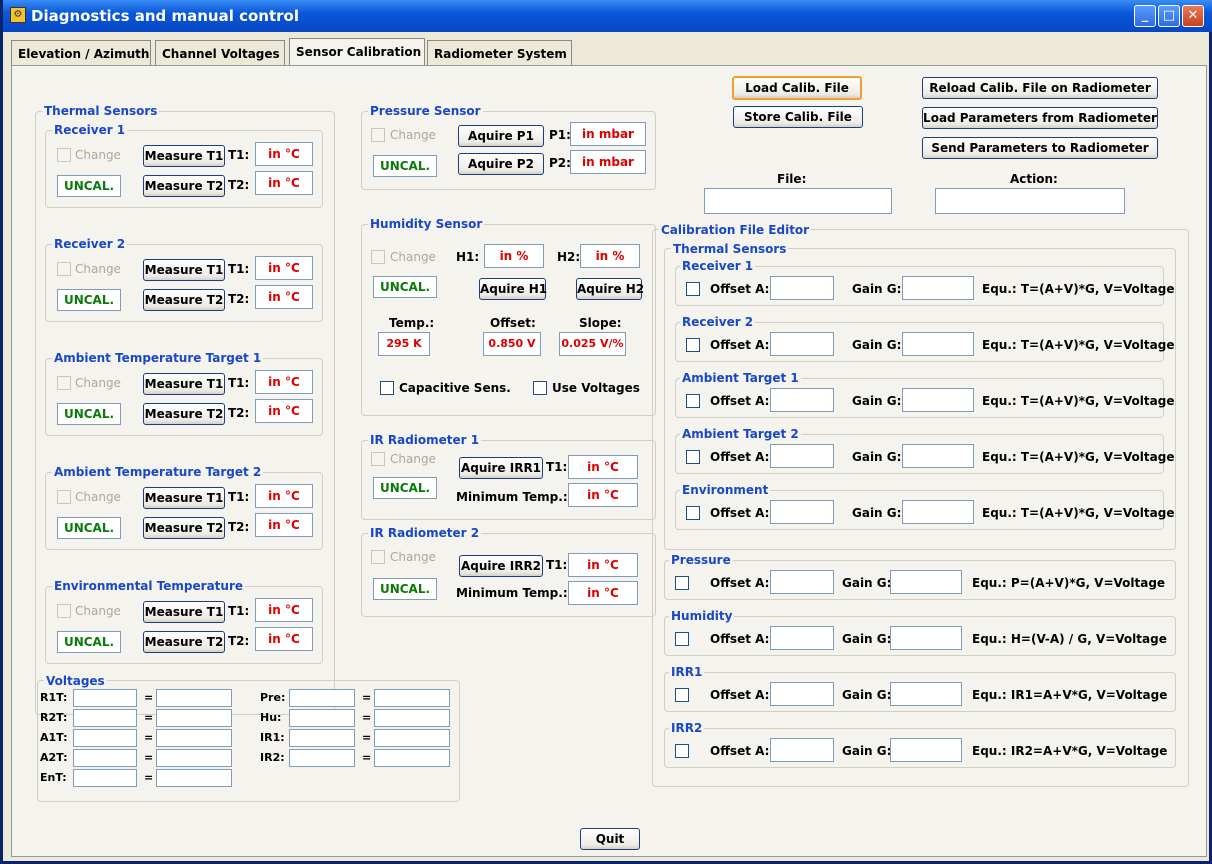 The image size is (1212, 864). I want to click on editor-pressure-checkbox, so click(682, 583).